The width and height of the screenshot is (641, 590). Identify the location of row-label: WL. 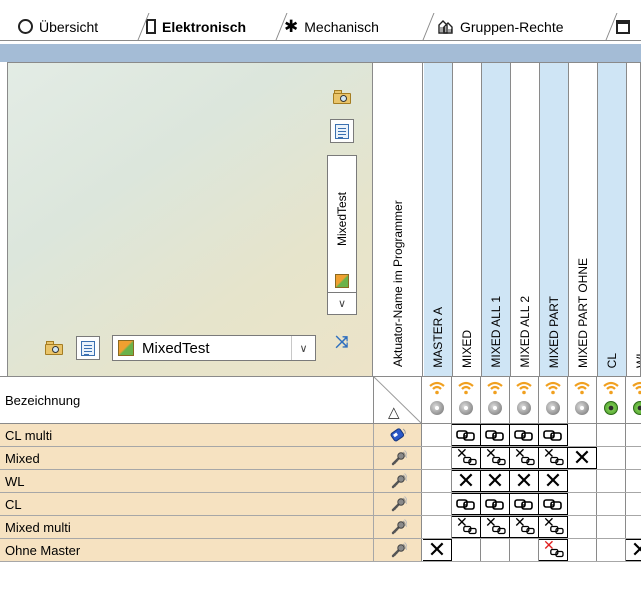
(186, 481).